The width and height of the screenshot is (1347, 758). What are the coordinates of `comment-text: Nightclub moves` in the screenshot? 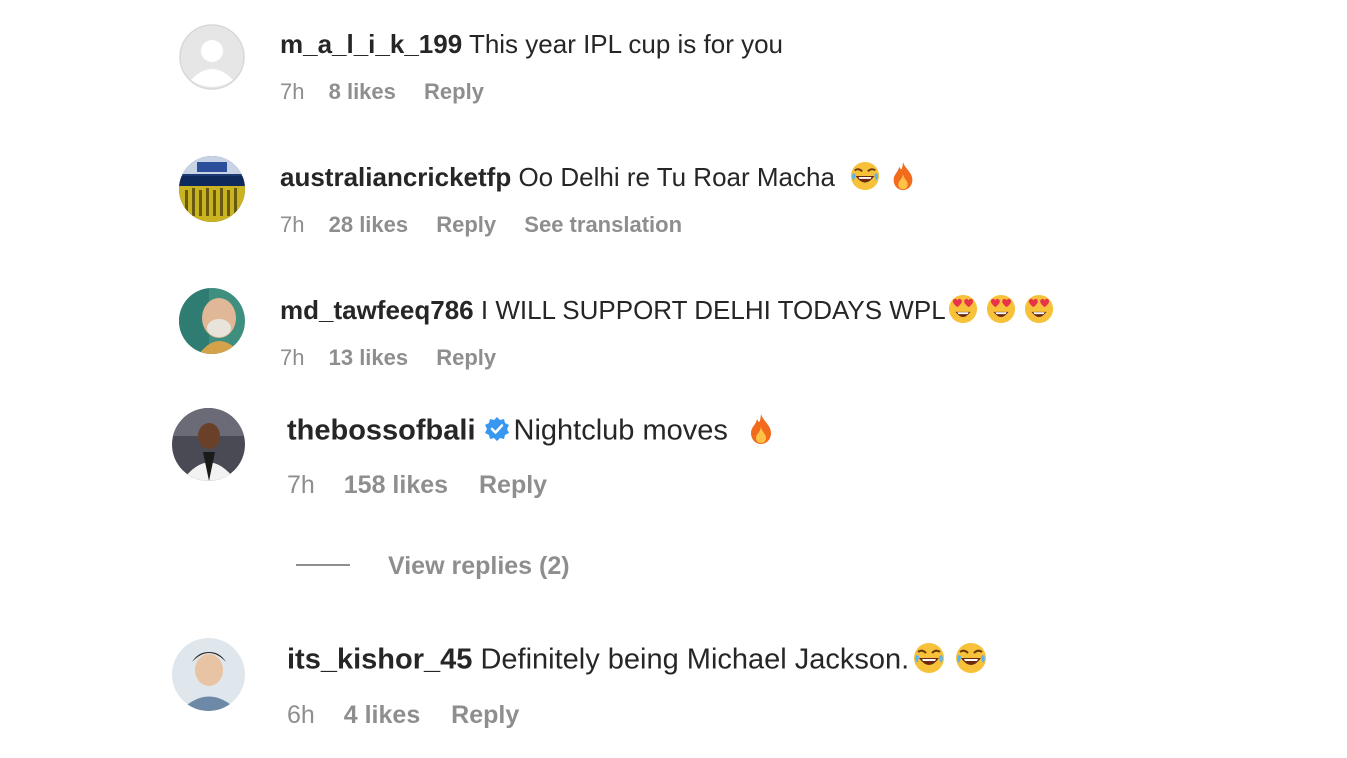 It's located at (620, 430).